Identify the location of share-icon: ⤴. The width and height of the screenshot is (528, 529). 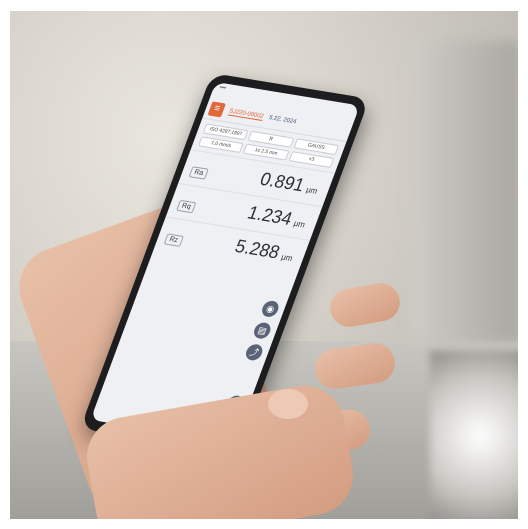
(254, 352).